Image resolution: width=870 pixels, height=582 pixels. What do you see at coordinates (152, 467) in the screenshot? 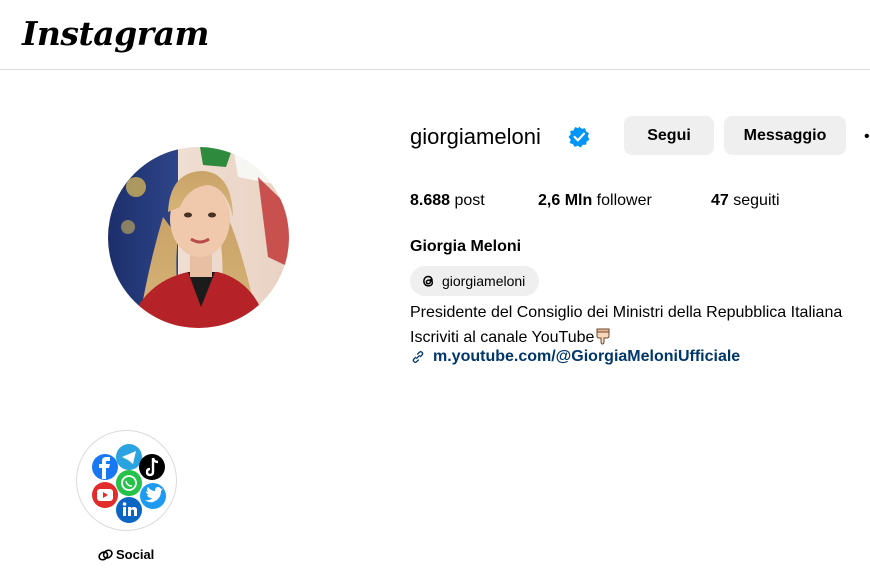
I see `tiktok-icon` at bounding box center [152, 467].